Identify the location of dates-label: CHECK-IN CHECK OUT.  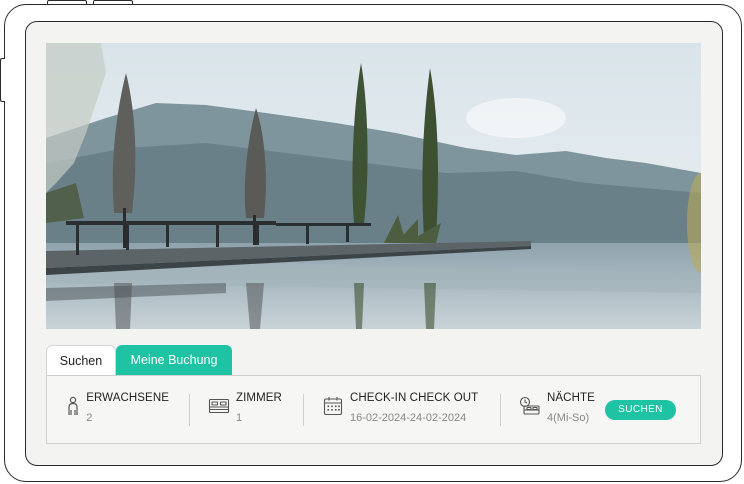
(414, 397).